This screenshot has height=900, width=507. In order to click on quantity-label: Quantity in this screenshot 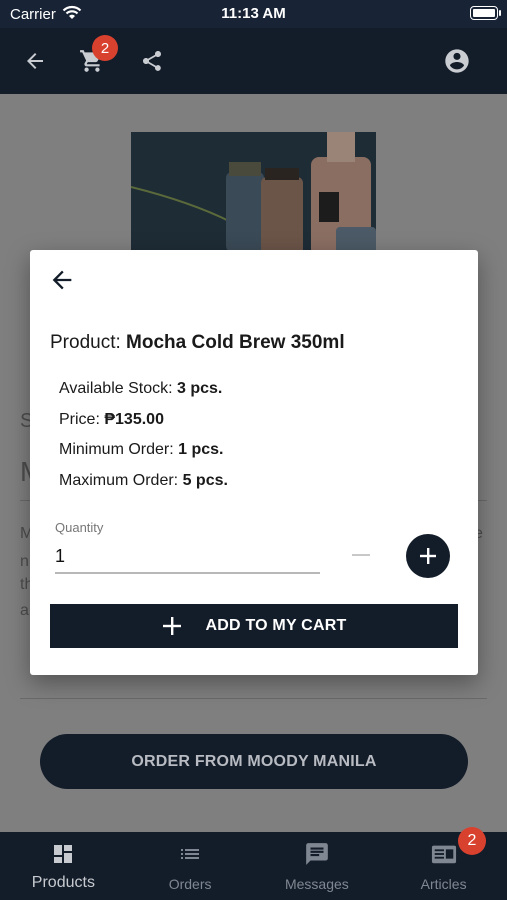, I will do `click(79, 527)`.